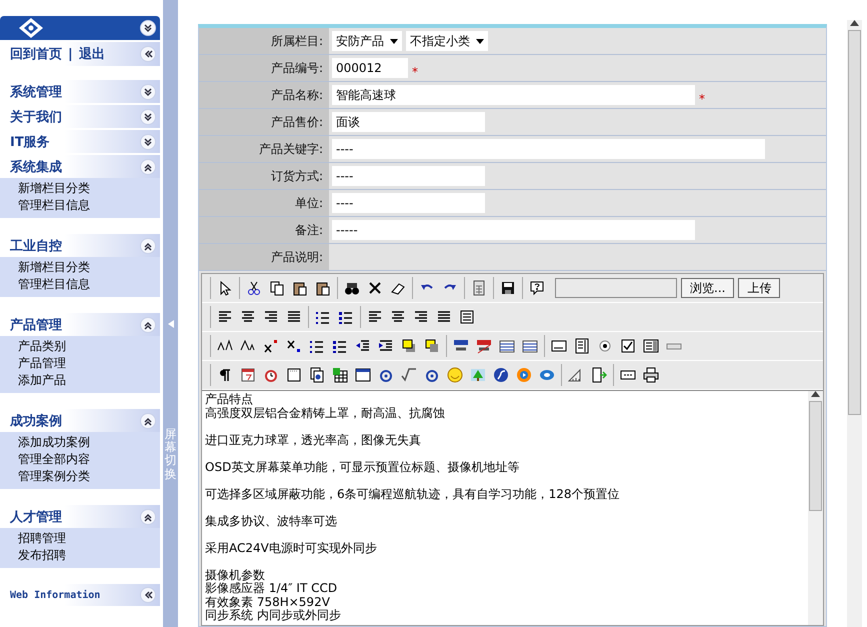  I want to click on text-line: 高强度双层铝合金精铸上罩，耐高温、抗腐蚀, so click(325, 413).